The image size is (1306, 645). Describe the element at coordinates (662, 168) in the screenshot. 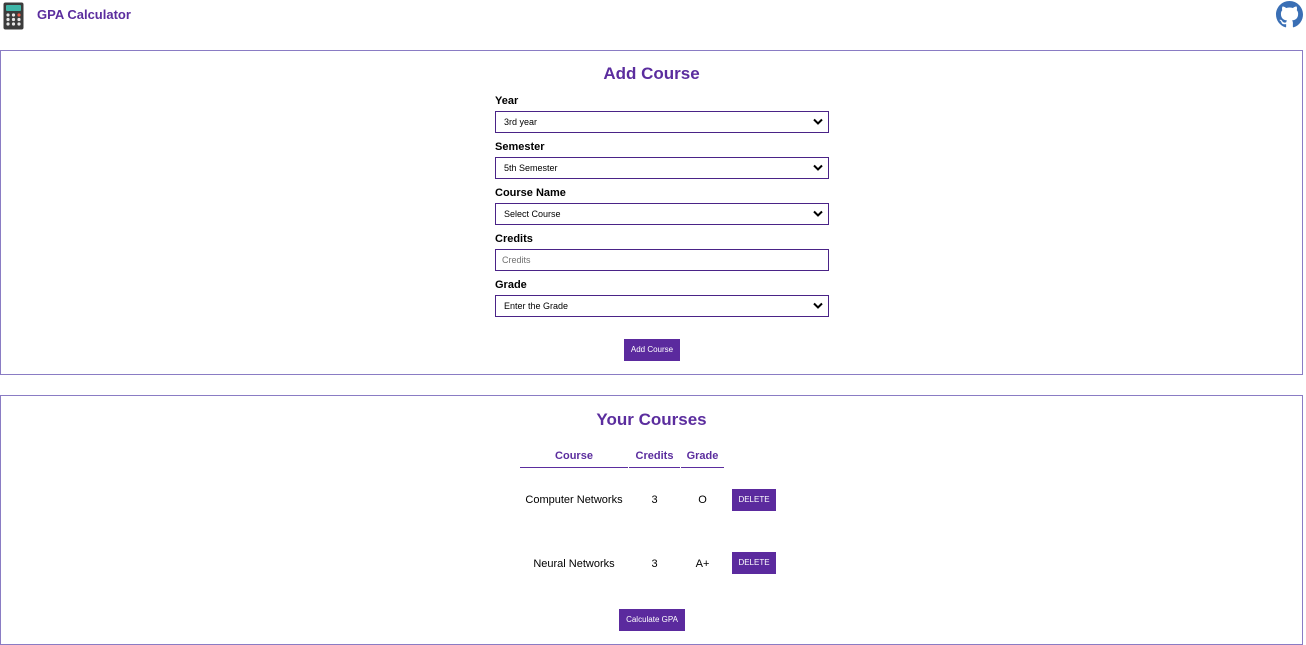

I see `semester-select: 5th Semester` at that location.